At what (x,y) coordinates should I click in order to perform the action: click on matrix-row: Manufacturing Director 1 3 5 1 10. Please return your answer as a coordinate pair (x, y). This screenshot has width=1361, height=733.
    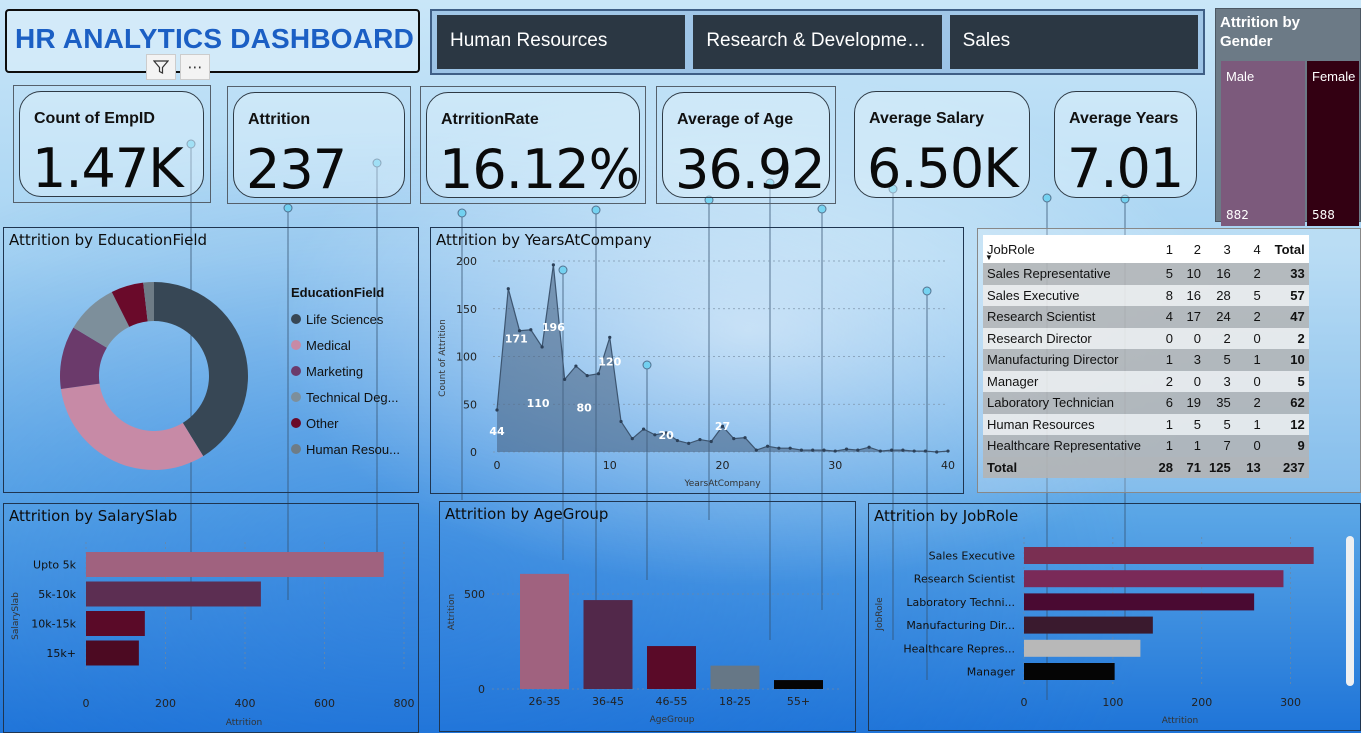
    Looking at the image, I should click on (1146, 360).